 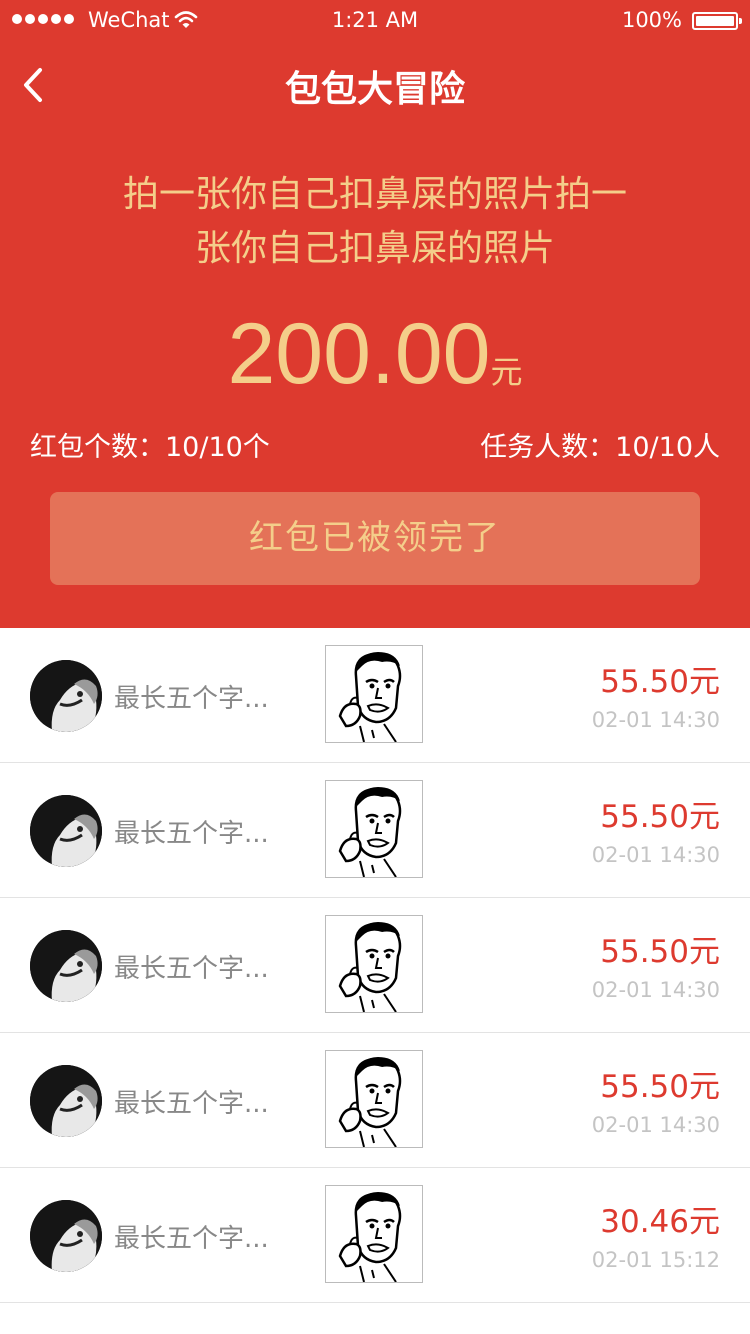 I want to click on task-line-1: 拍一张你自己扣鼻屎的照片拍一, so click(x=374, y=194).